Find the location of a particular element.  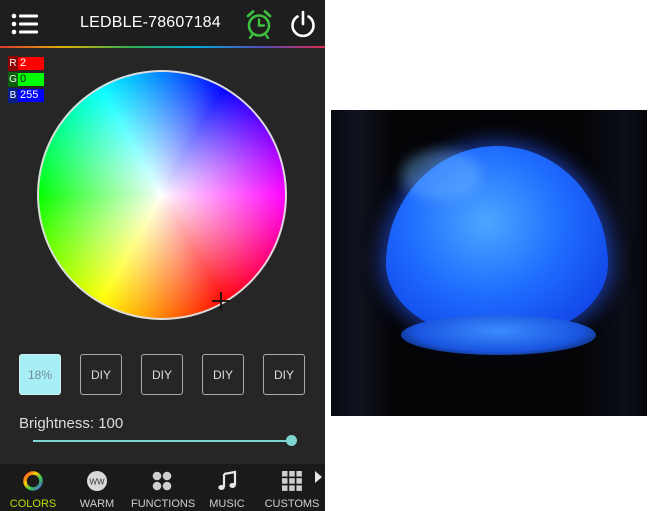

color-ring-icon is located at coordinates (33, 481).